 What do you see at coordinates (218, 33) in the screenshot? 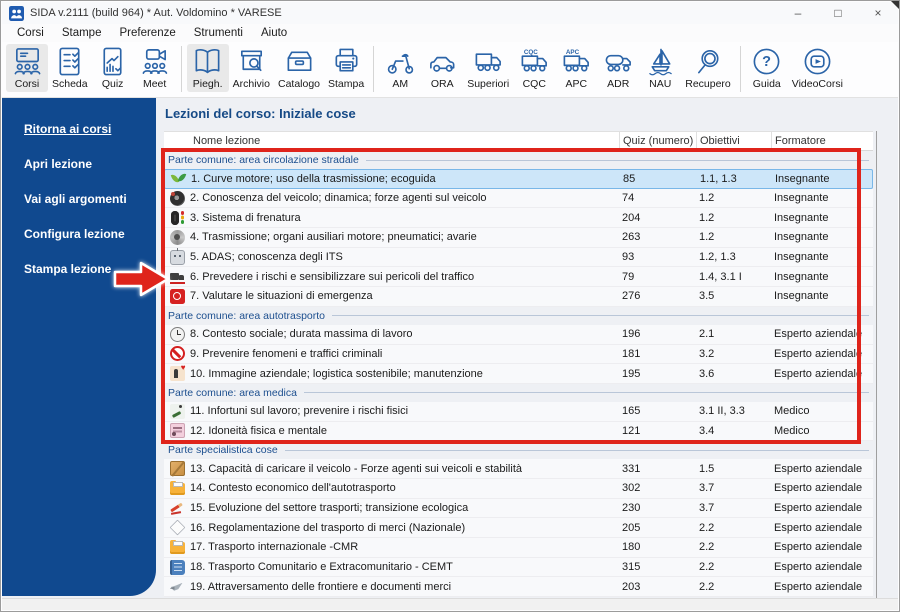
I see `menu-strumenti: Strumenti` at bounding box center [218, 33].